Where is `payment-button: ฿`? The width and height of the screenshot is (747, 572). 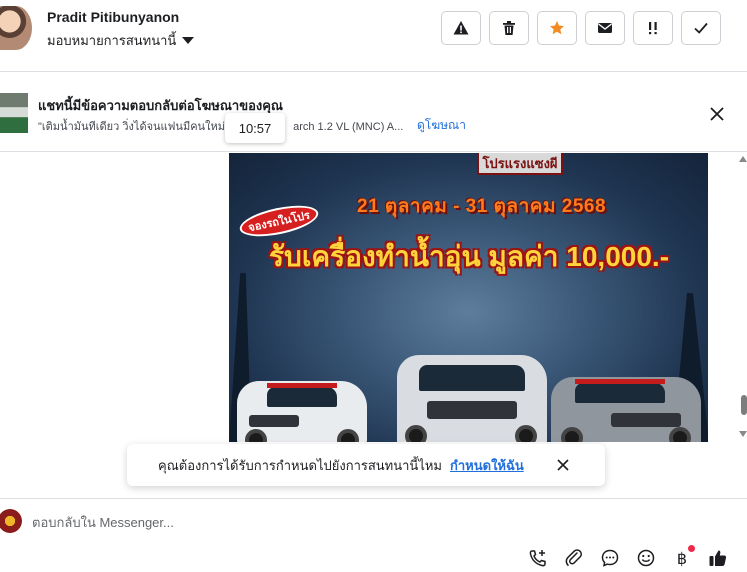
payment-button: ฿ is located at coordinates (683, 557).